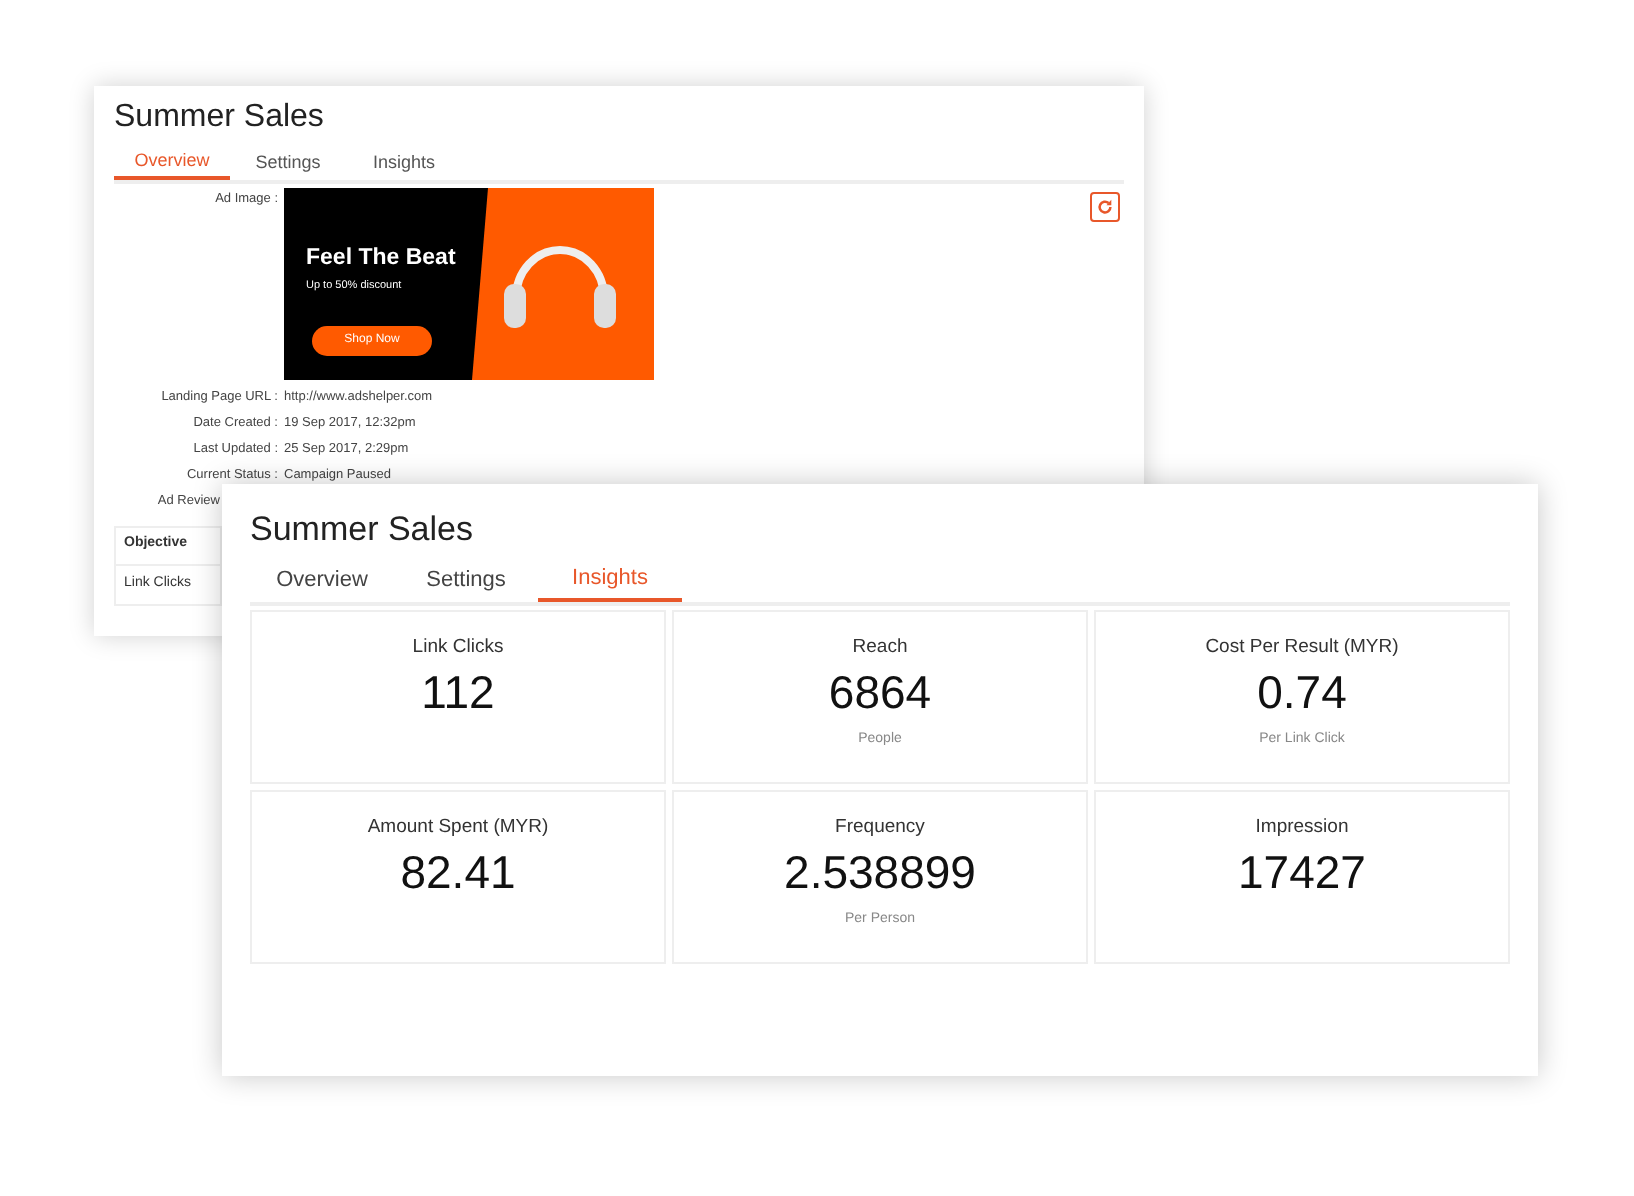 This screenshot has height=1196, width=1634. What do you see at coordinates (880, 648) in the screenshot?
I see `metric-label: Reach` at bounding box center [880, 648].